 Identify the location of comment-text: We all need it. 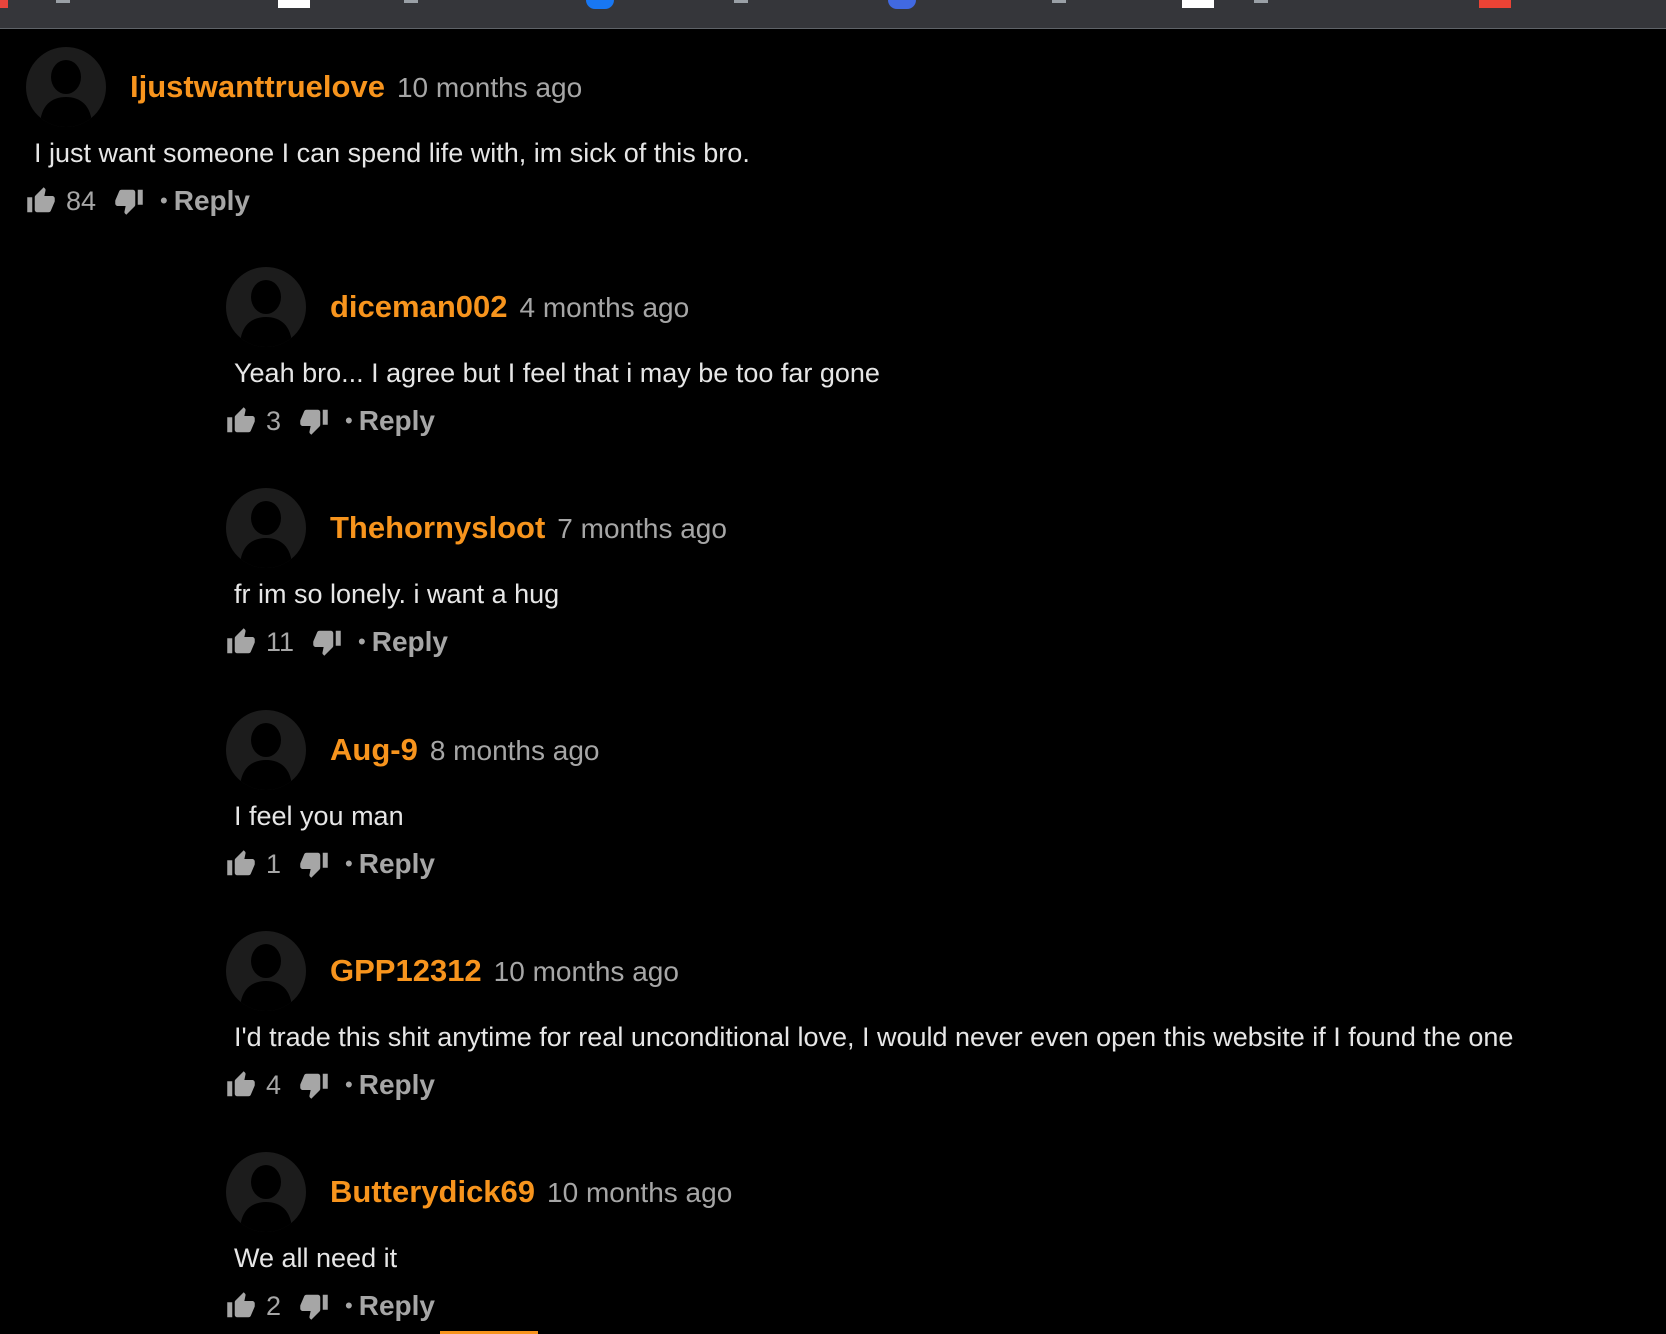
(316, 1258).